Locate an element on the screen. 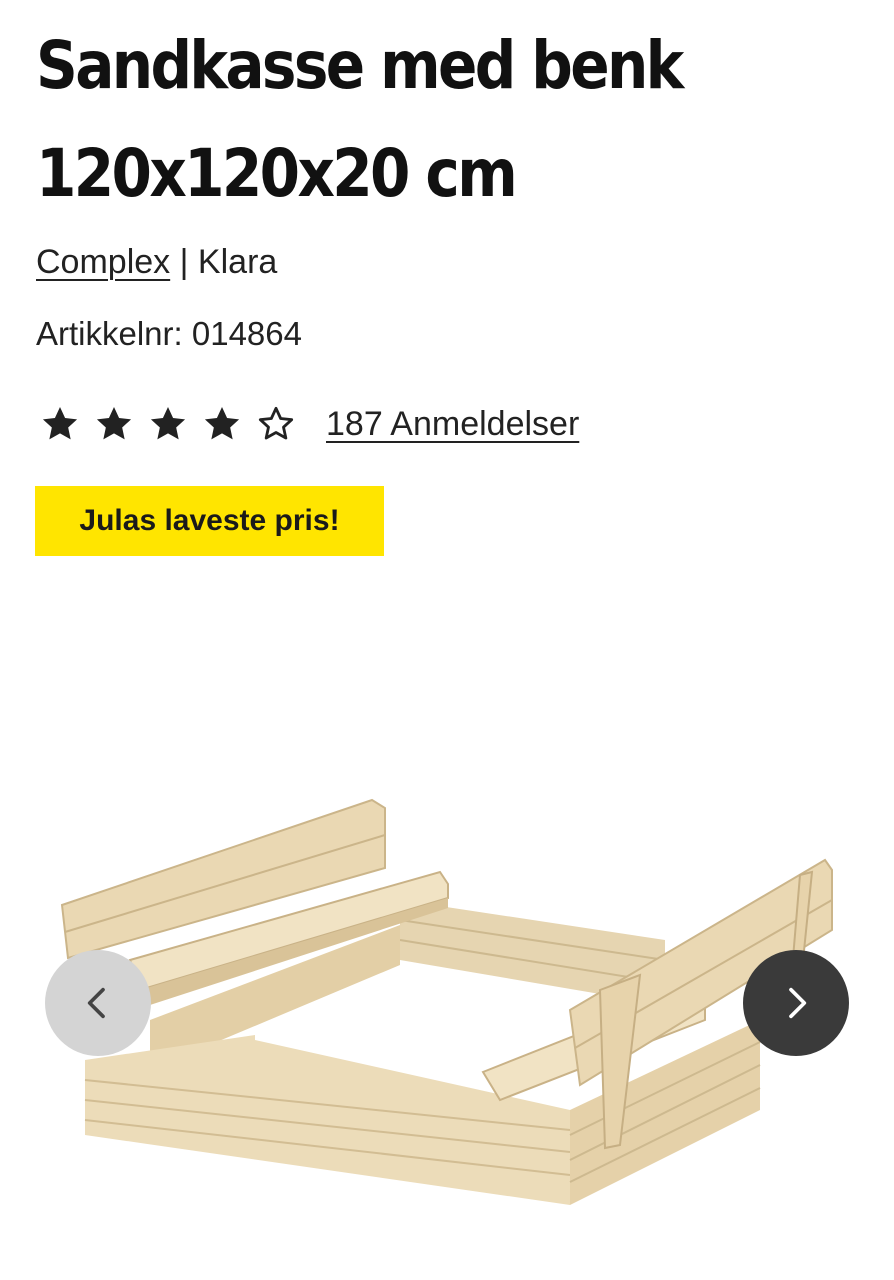 Image resolution: width=894 pixels, height=1280 pixels. brand-line: Complex | Klara is located at coordinates (156, 262).